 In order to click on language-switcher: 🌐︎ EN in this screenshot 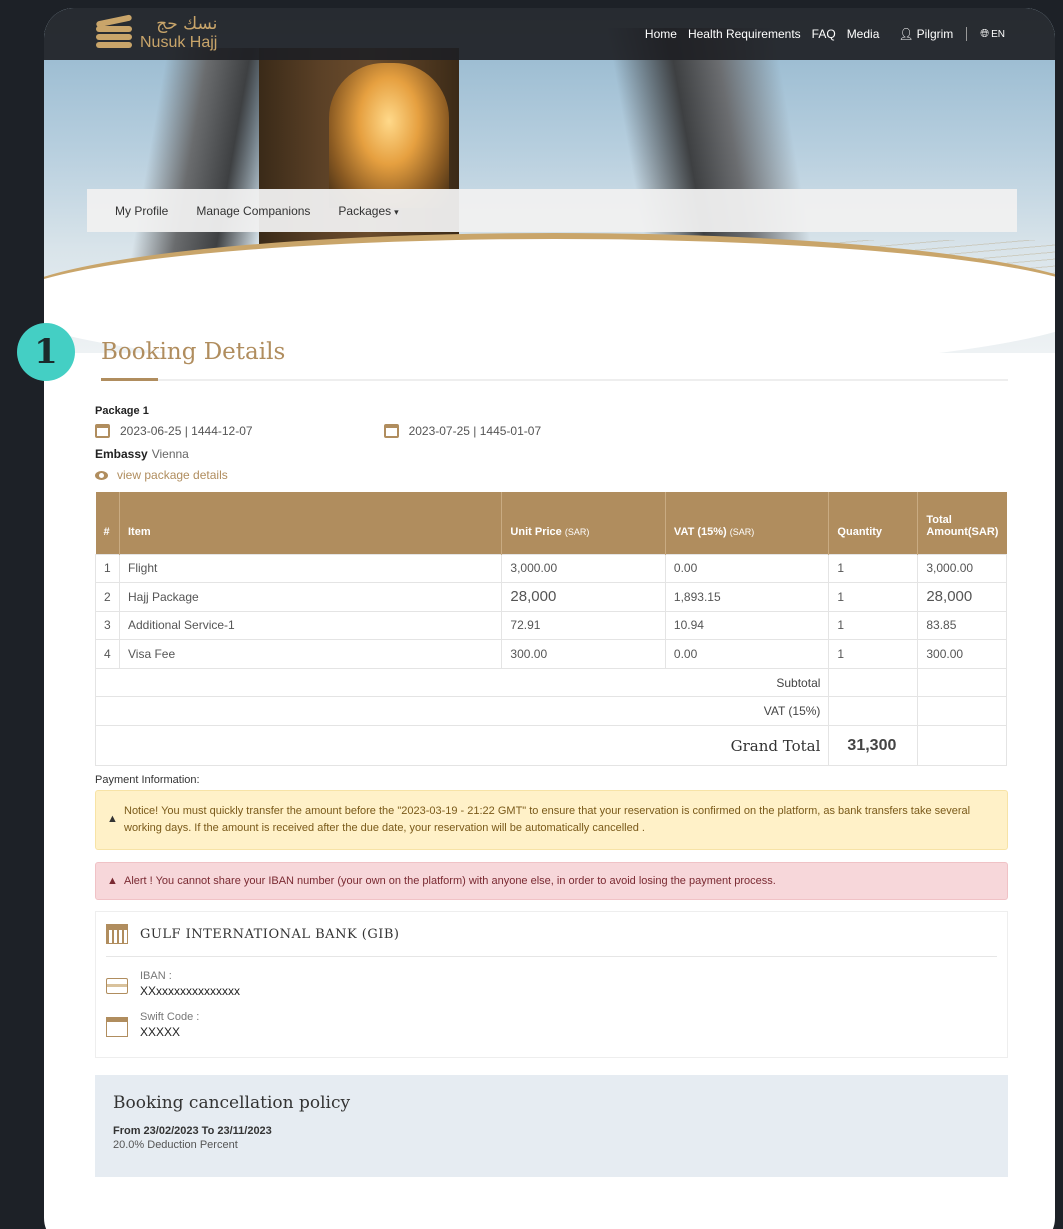, I will do `click(992, 33)`.